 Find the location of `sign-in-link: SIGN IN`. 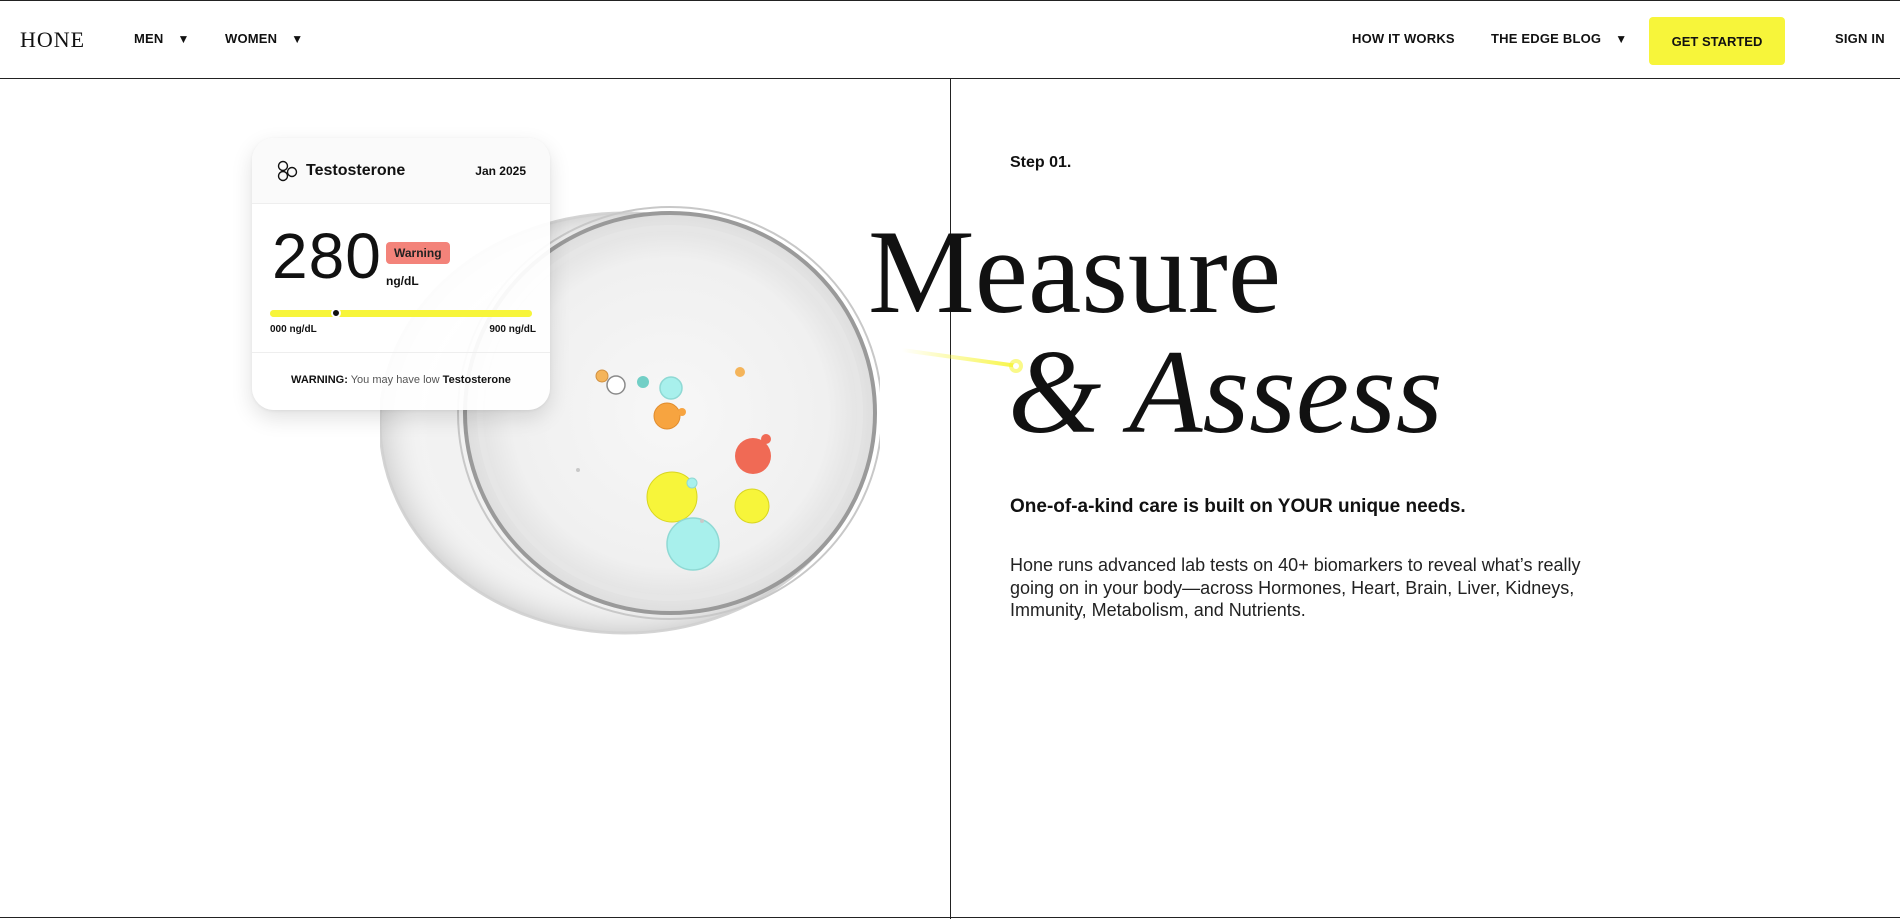

sign-in-link: SIGN IN is located at coordinates (1860, 38).